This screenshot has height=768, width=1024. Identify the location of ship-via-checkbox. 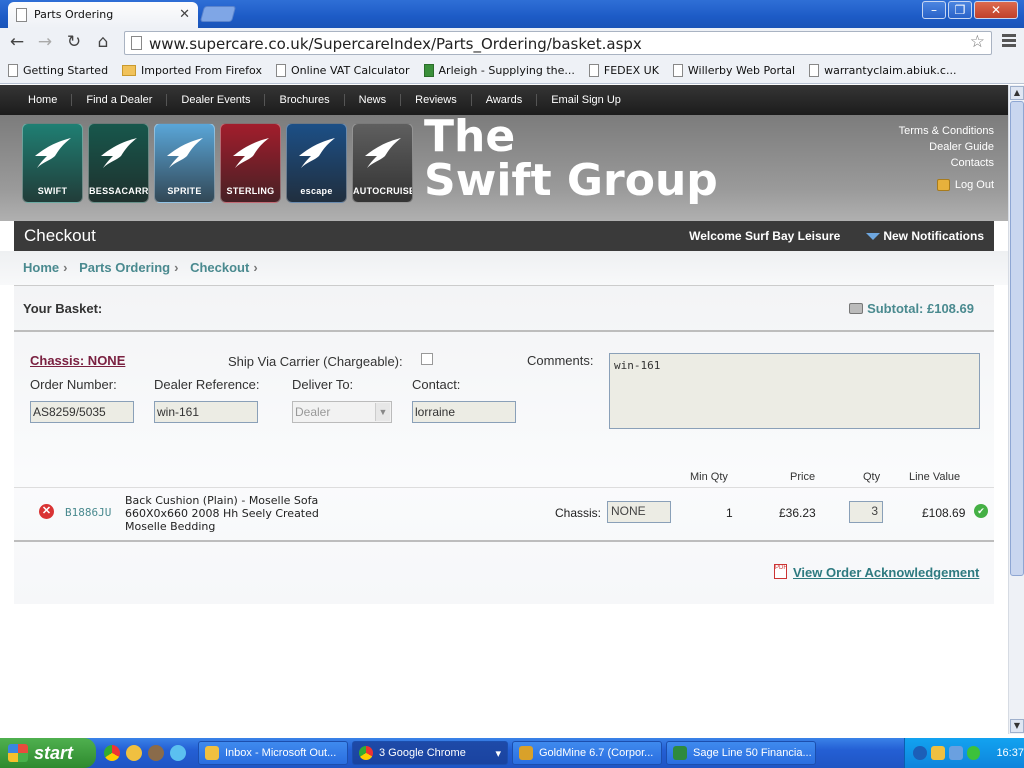
(427, 359).